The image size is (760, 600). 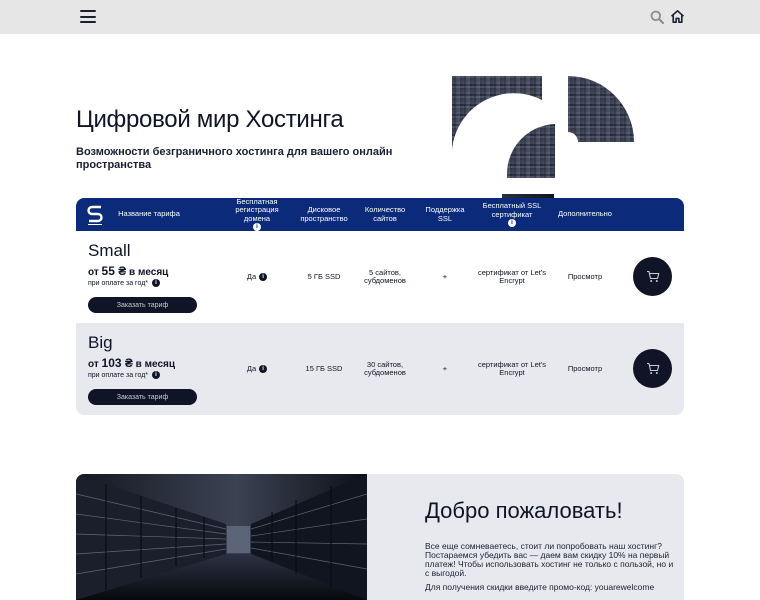 I want to click on header-free-ssl: Бесплатный SSL сертификат i, so click(x=512, y=214).